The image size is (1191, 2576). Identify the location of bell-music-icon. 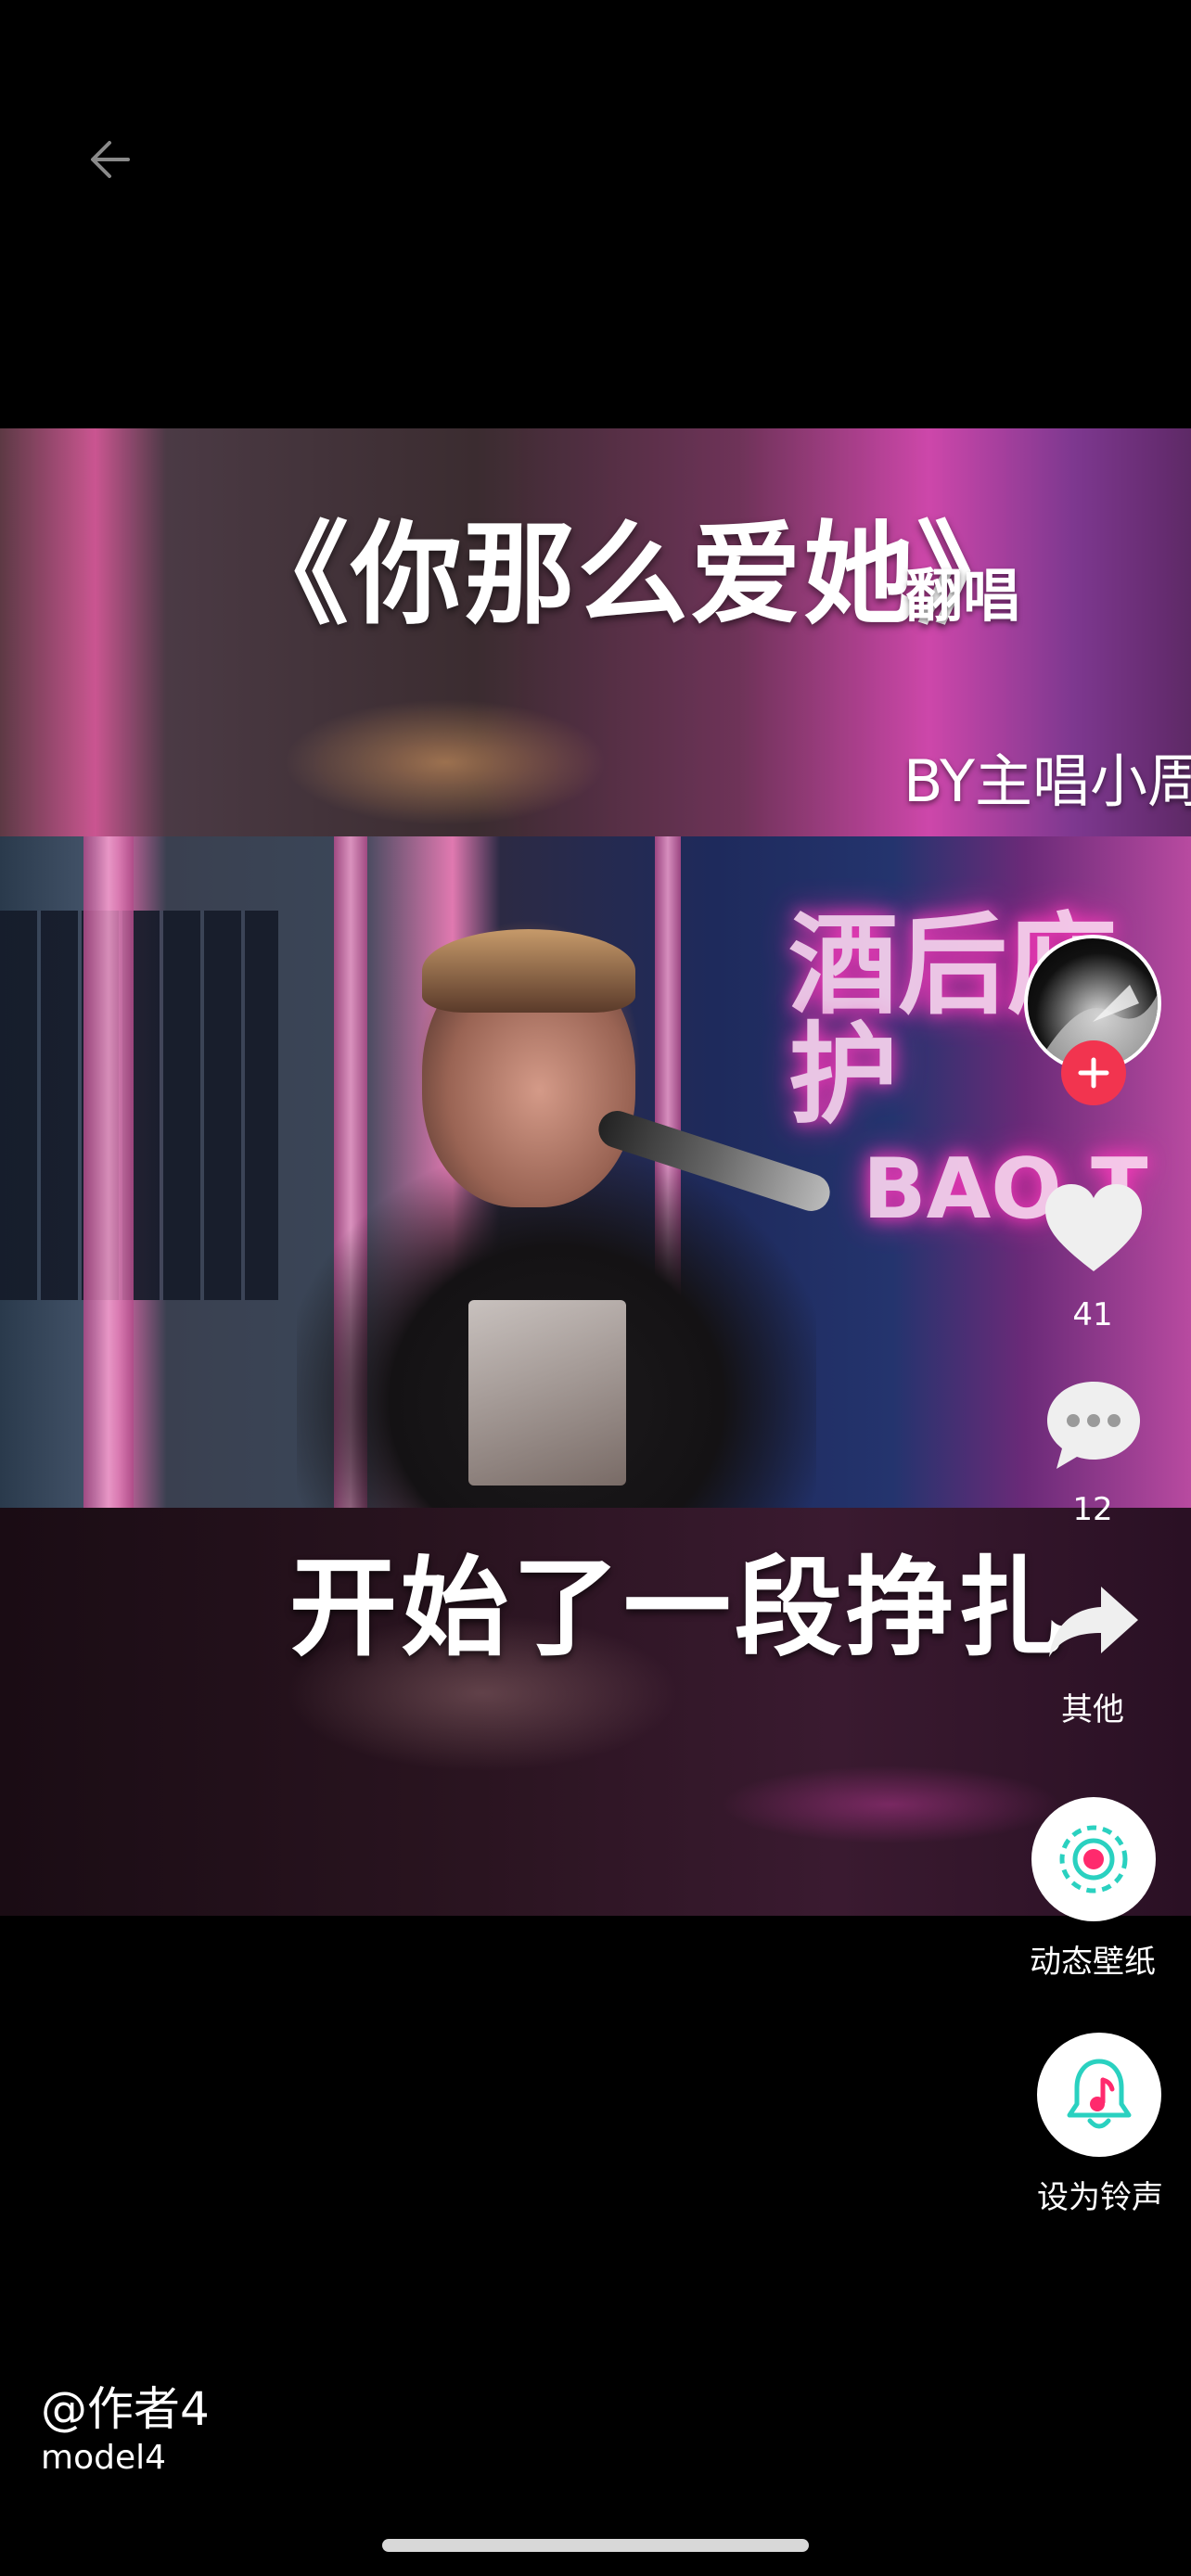
(1099, 2094).